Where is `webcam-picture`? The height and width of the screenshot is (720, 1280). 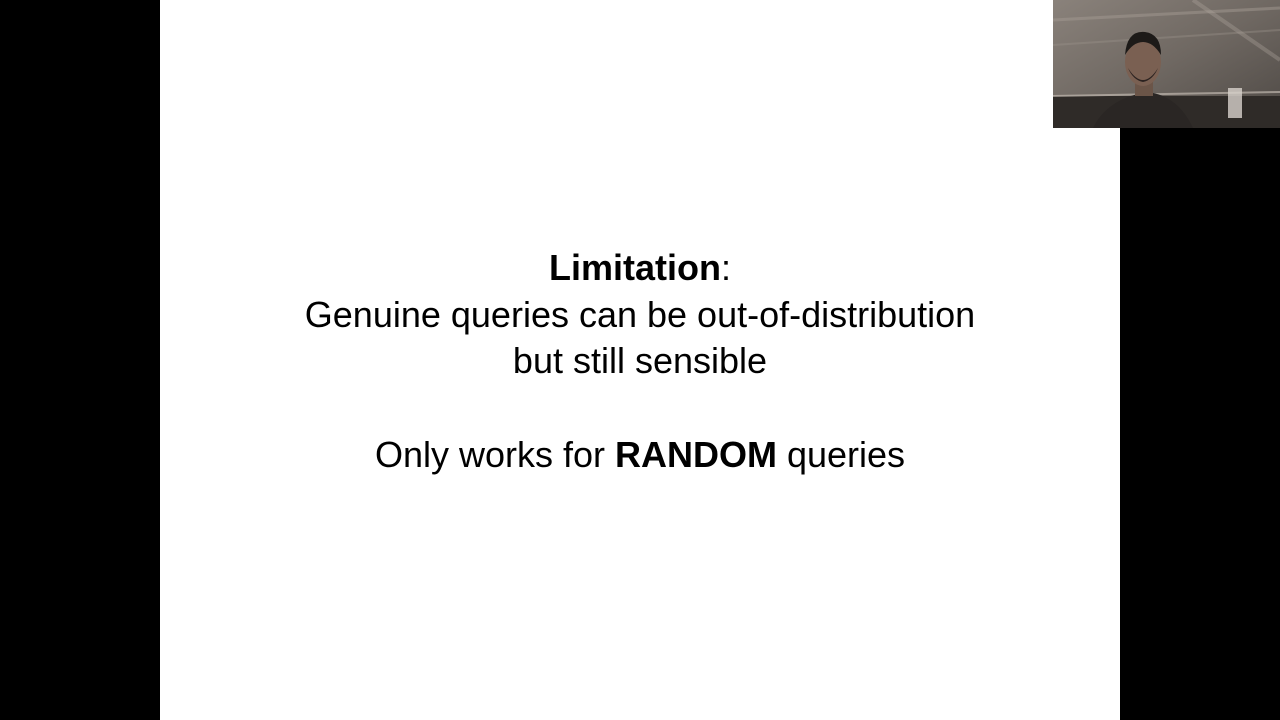
webcam-picture is located at coordinates (1166, 64).